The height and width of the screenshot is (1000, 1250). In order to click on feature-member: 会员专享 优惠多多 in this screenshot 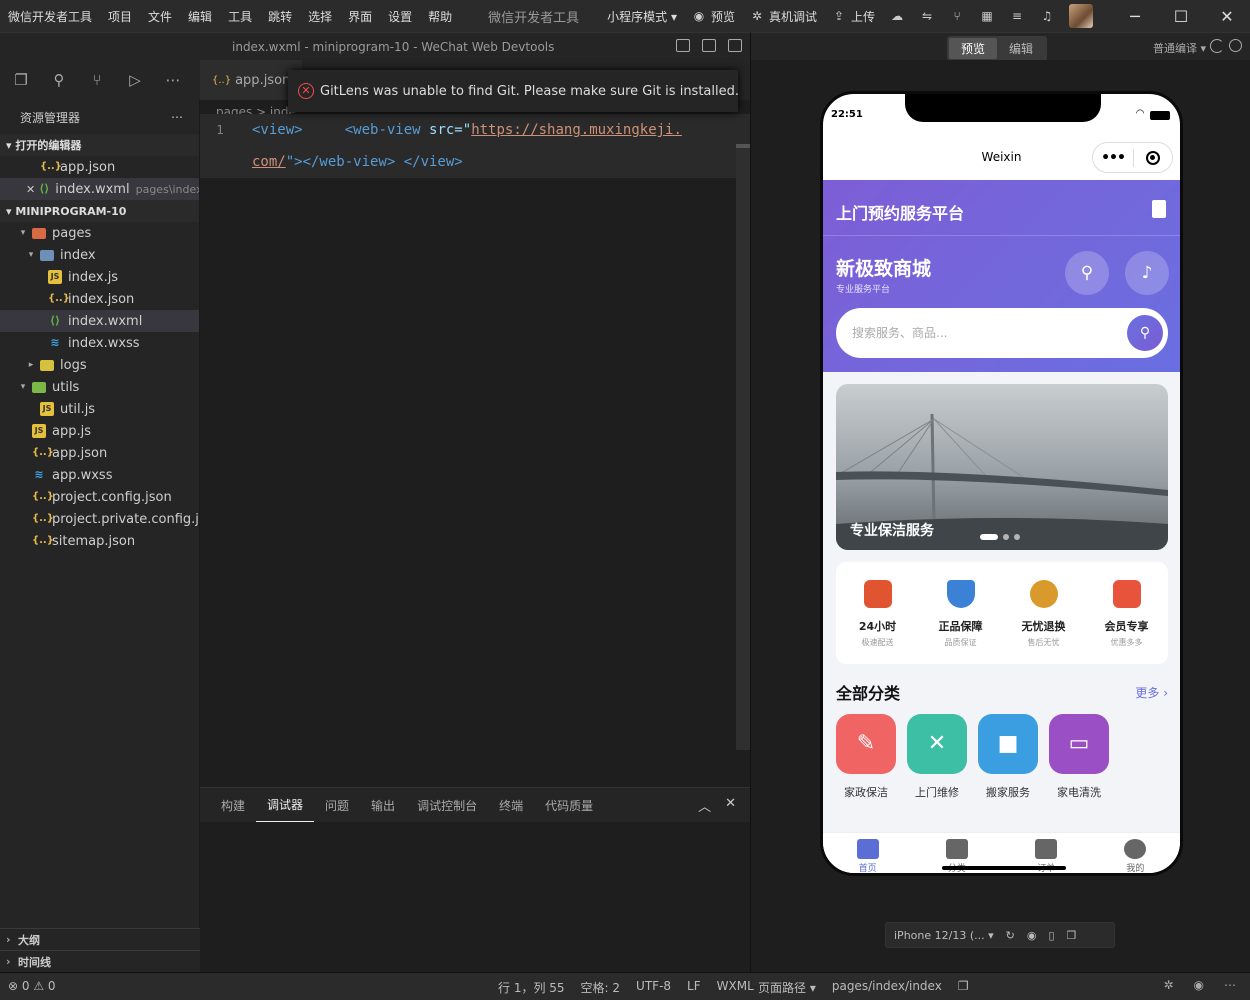, I will do `click(1126, 613)`.